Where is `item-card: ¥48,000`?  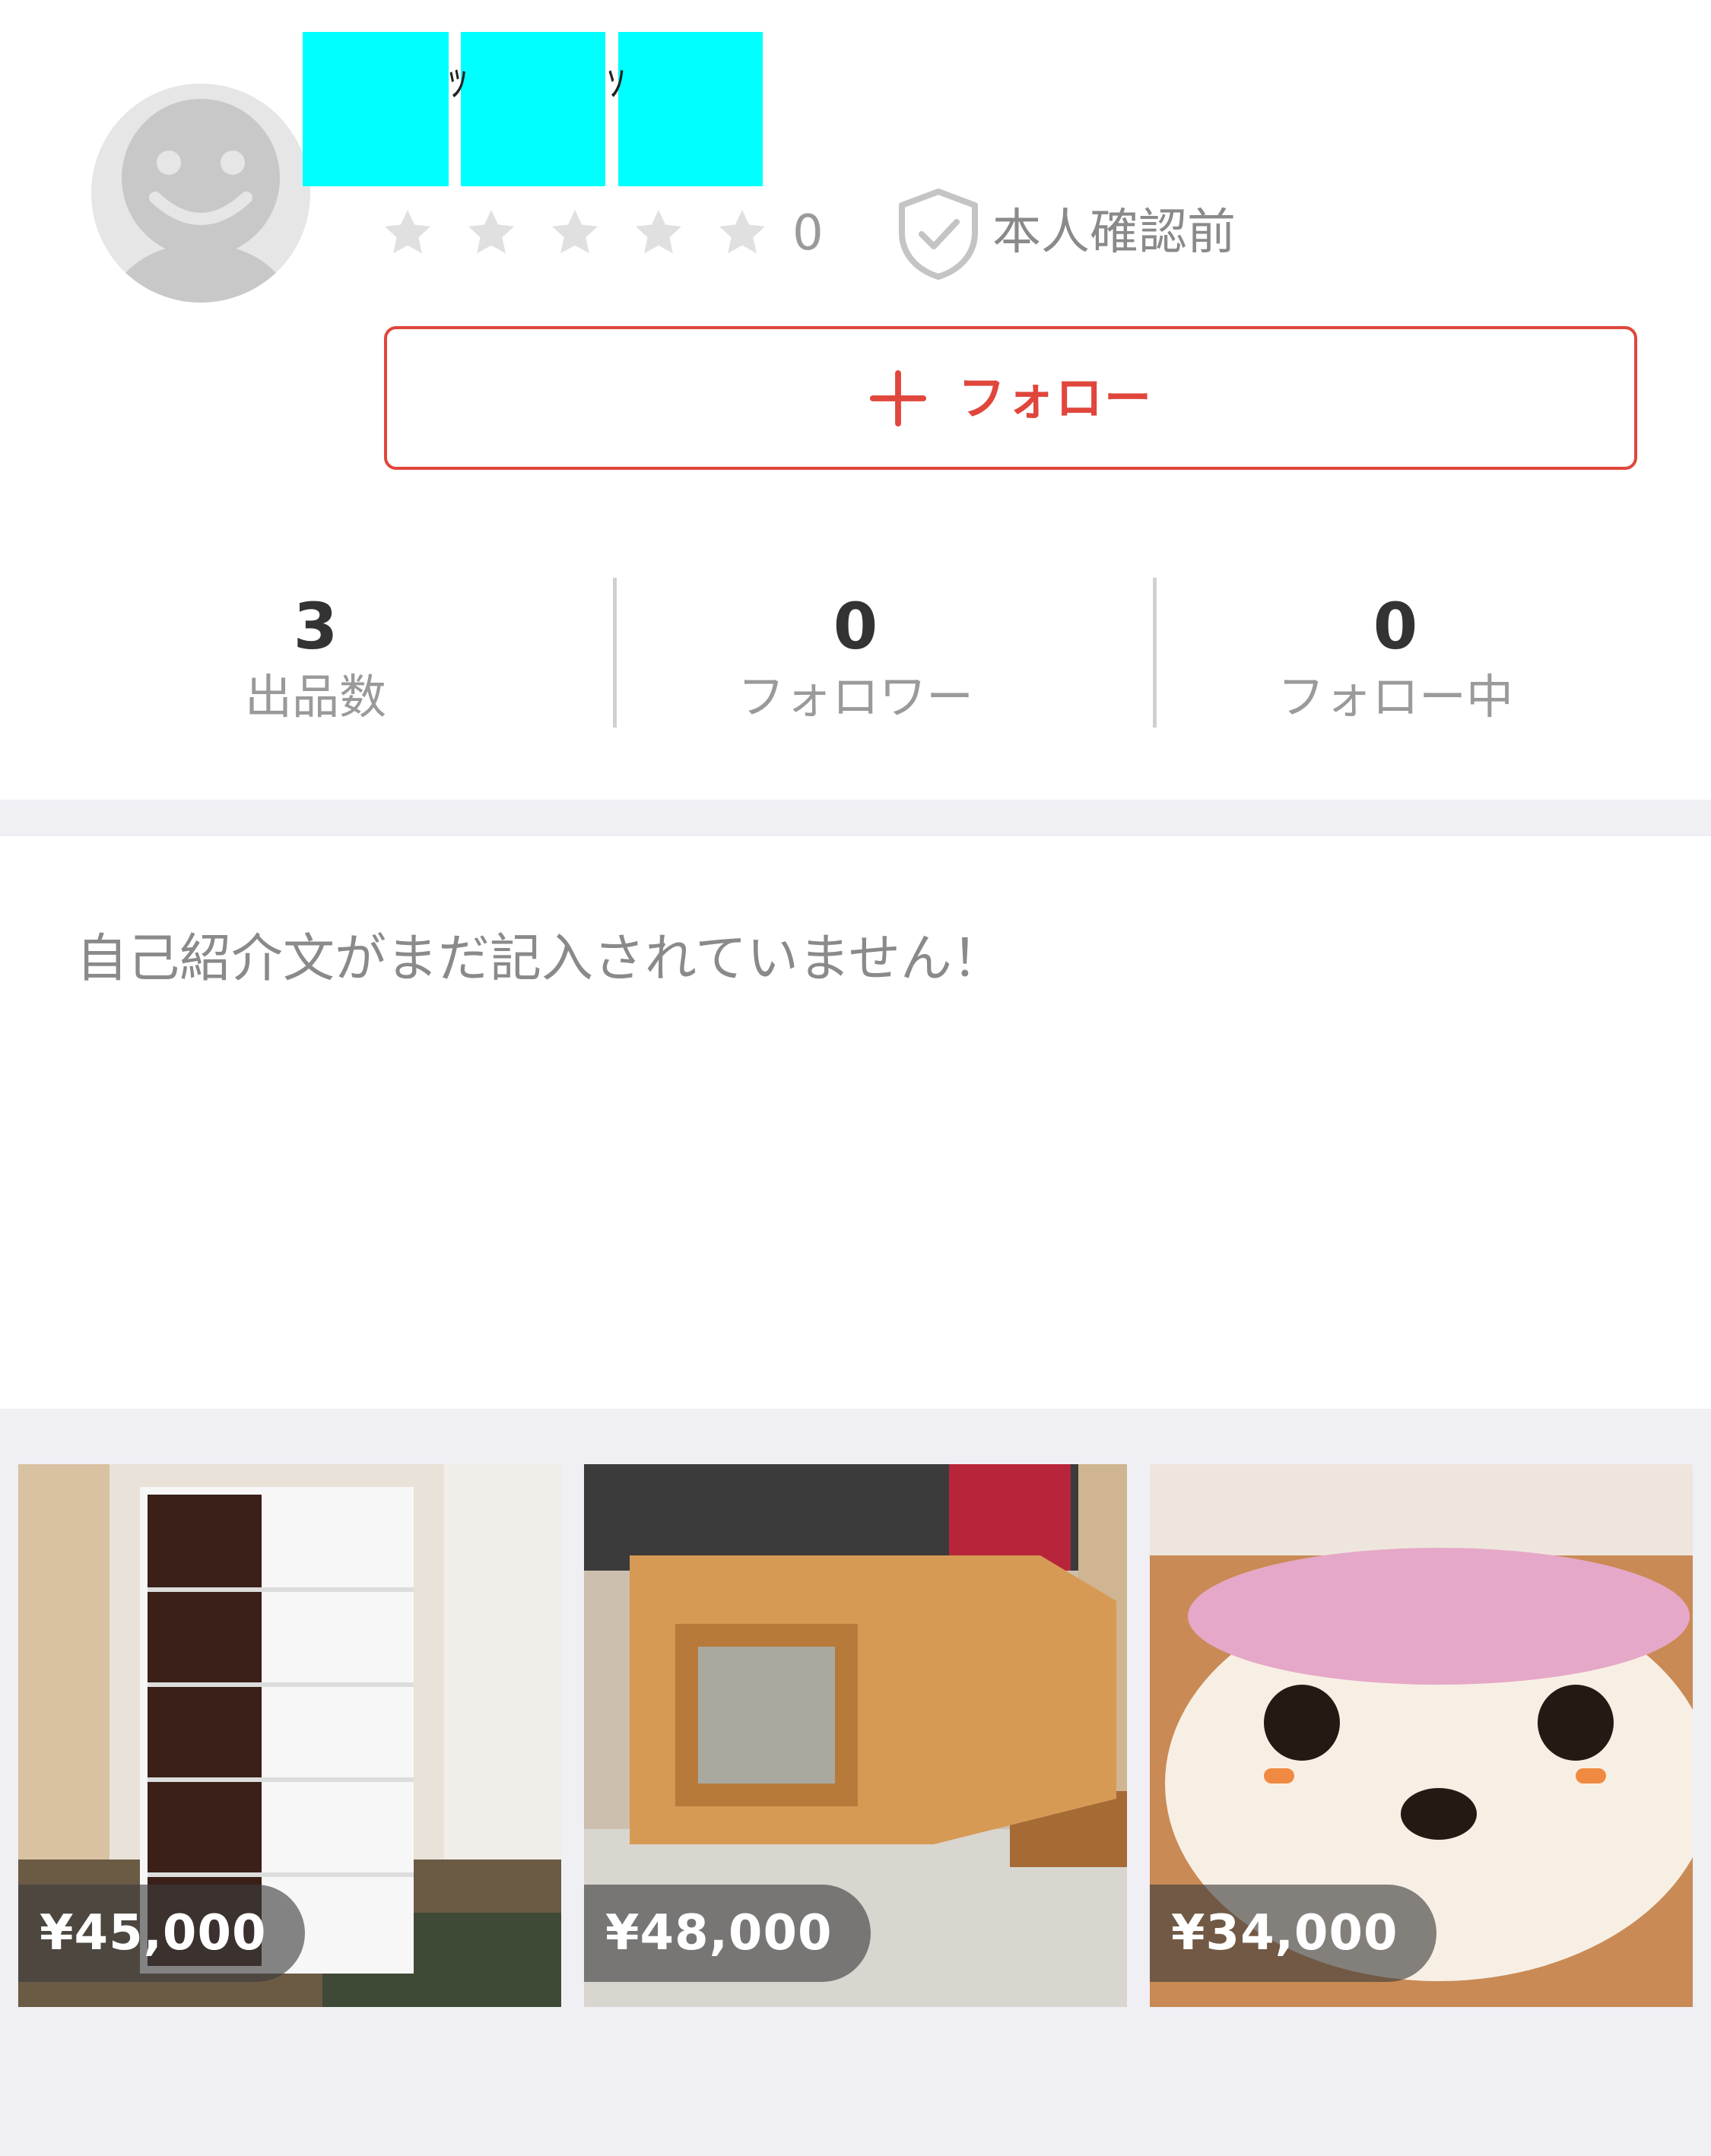 item-card: ¥48,000 is located at coordinates (855, 1735).